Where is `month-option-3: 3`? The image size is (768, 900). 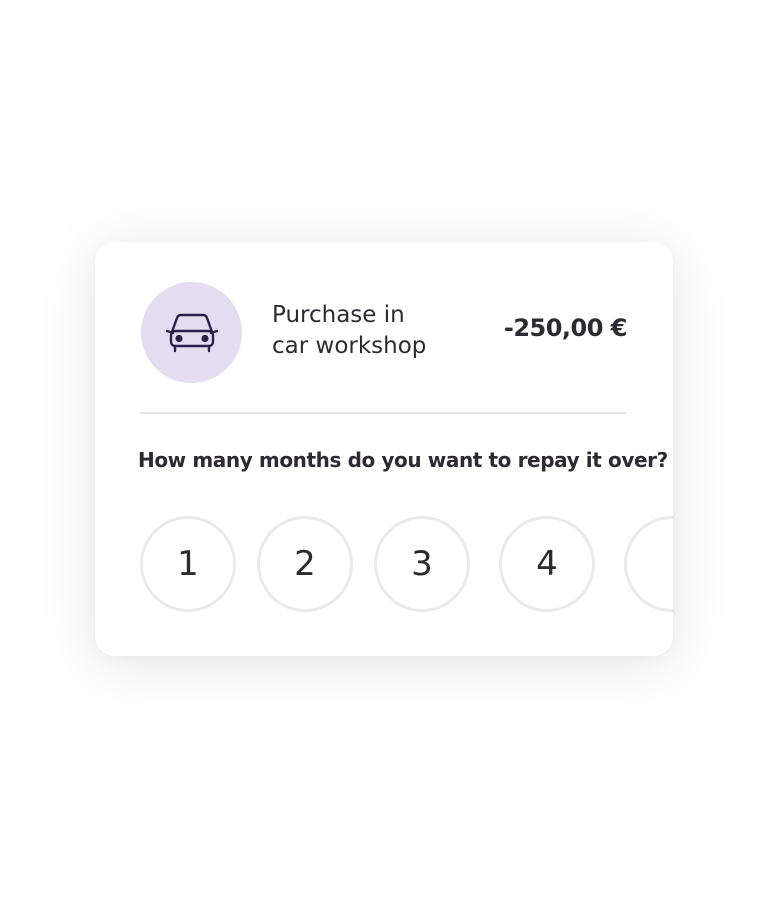
month-option-3: 3 is located at coordinates (422, 564).